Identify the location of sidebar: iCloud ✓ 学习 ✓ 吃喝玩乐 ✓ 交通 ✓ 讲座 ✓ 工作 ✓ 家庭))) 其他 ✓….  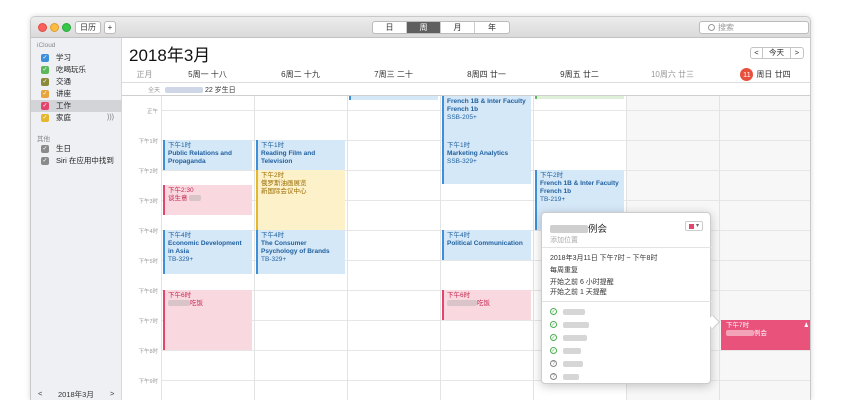
(76, 219).